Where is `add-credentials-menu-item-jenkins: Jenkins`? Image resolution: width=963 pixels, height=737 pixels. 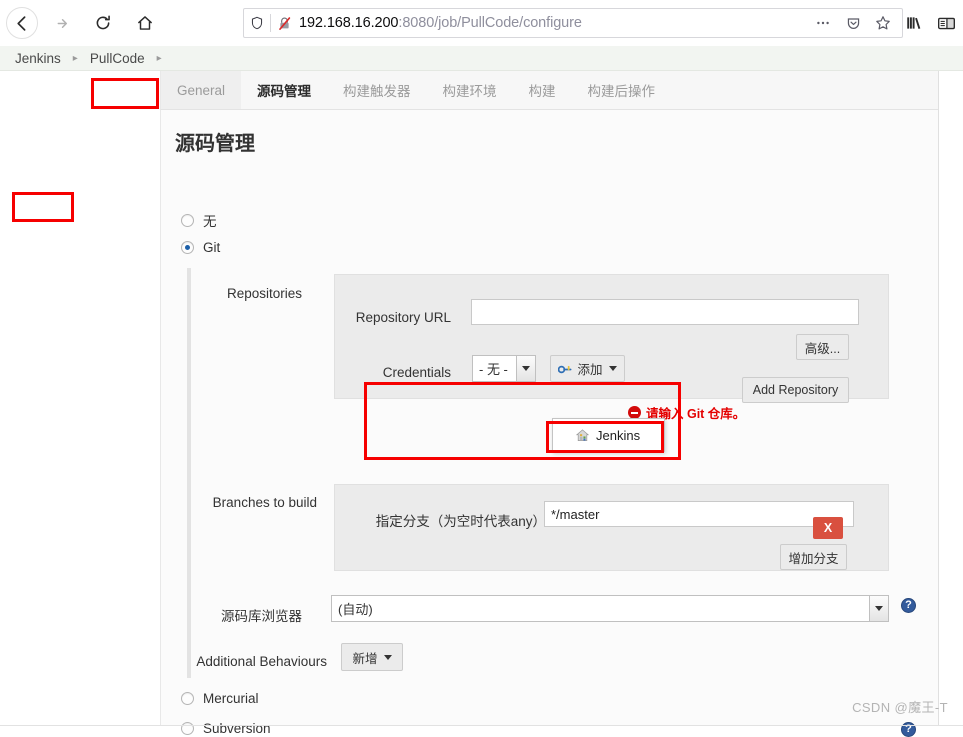
add-credentials-menu-item-jenkins: Jenkins is located at coordinates (608, 435).